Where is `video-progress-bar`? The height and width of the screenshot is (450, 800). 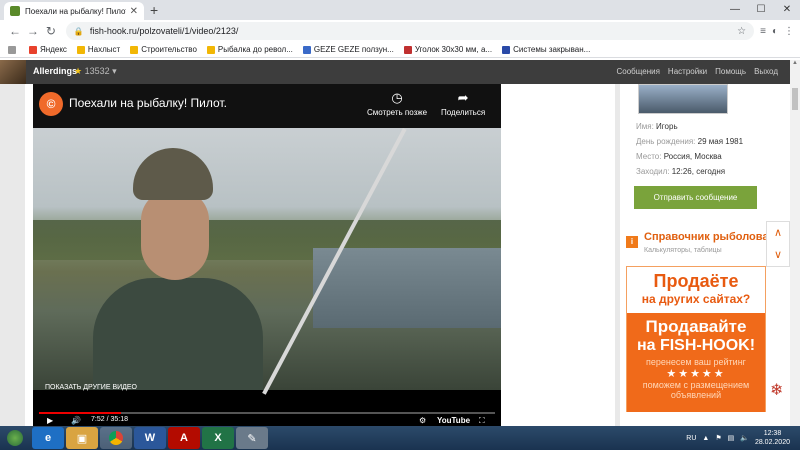
video-progress-bar is located at coordinates (267, 413).